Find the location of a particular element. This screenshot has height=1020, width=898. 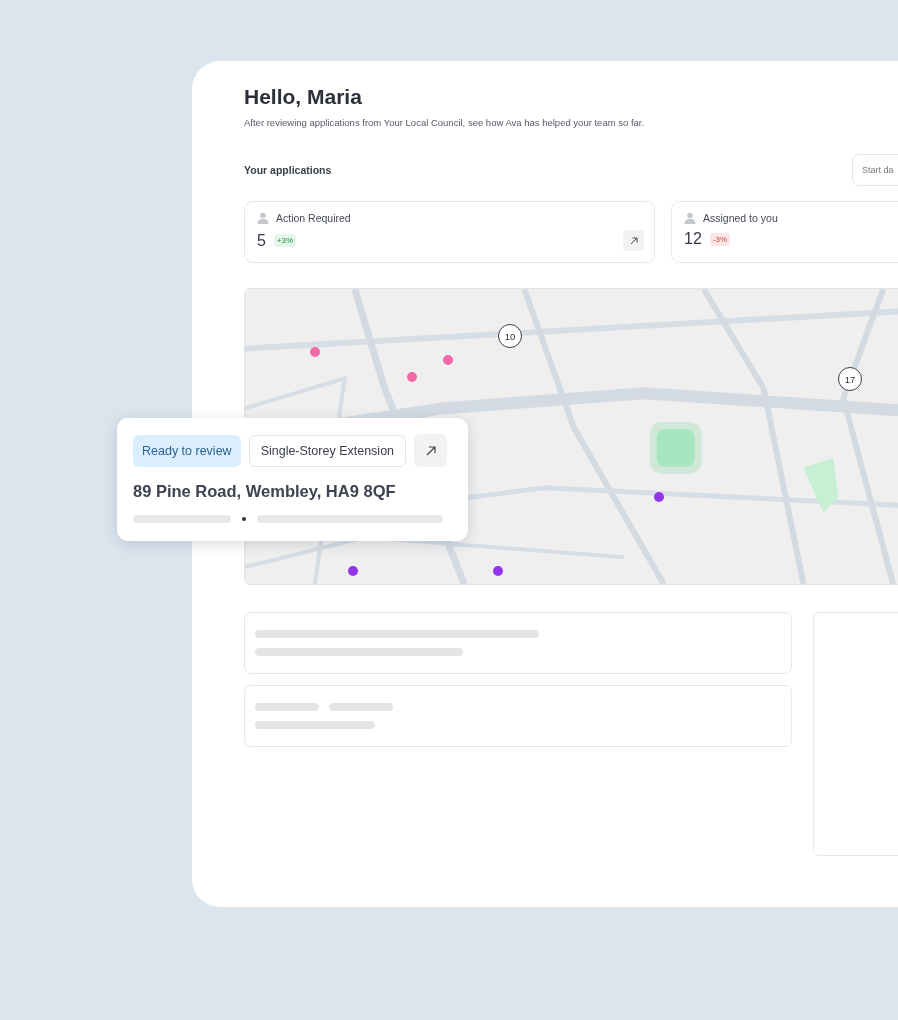

type-tag: Single-Storey Extension is located at coordinates (327, 450).